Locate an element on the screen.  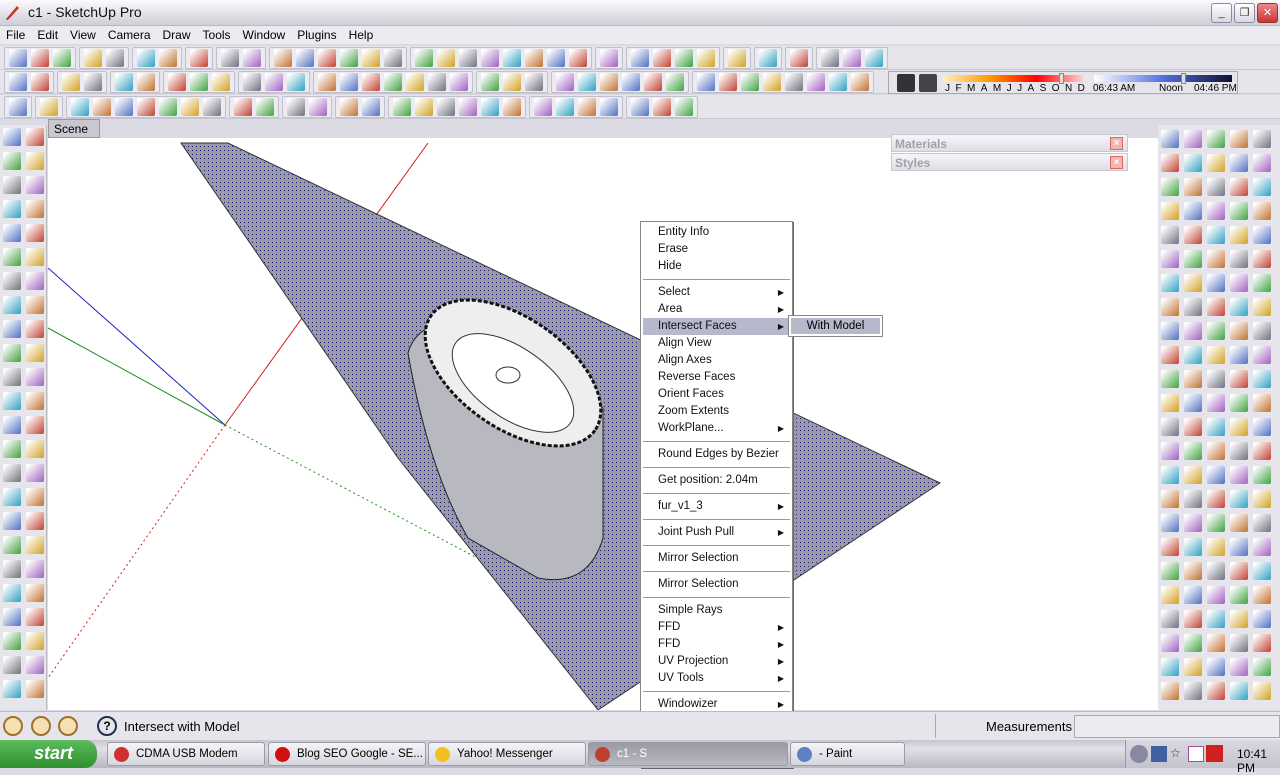
taskbar-button: c1 - S is located at coordinates (688, 754).